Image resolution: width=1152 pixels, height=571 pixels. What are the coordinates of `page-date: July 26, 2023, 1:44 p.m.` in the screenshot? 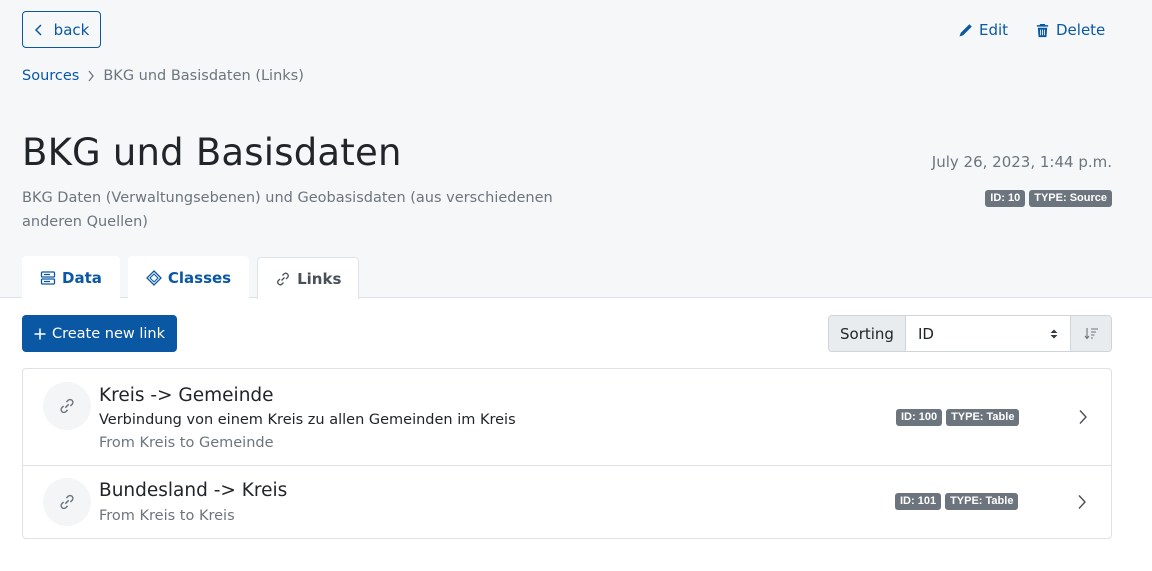 It's located at (1021, 162).